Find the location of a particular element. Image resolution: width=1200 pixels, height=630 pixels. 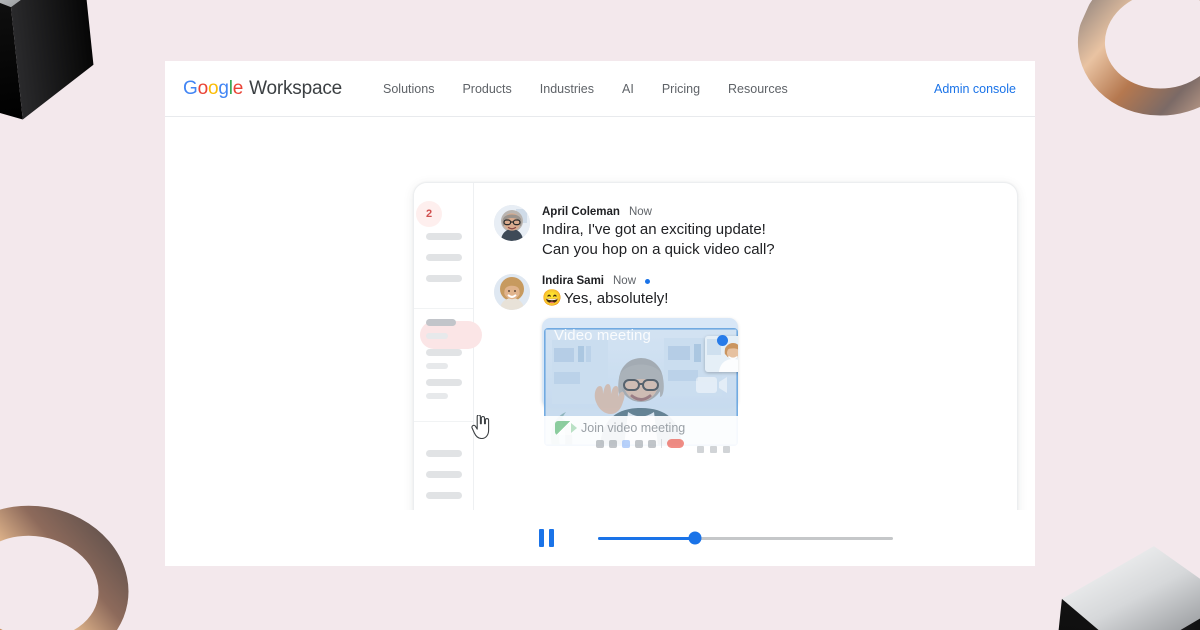

admin-console-link: Admin console is located at coordinates (975, 89).